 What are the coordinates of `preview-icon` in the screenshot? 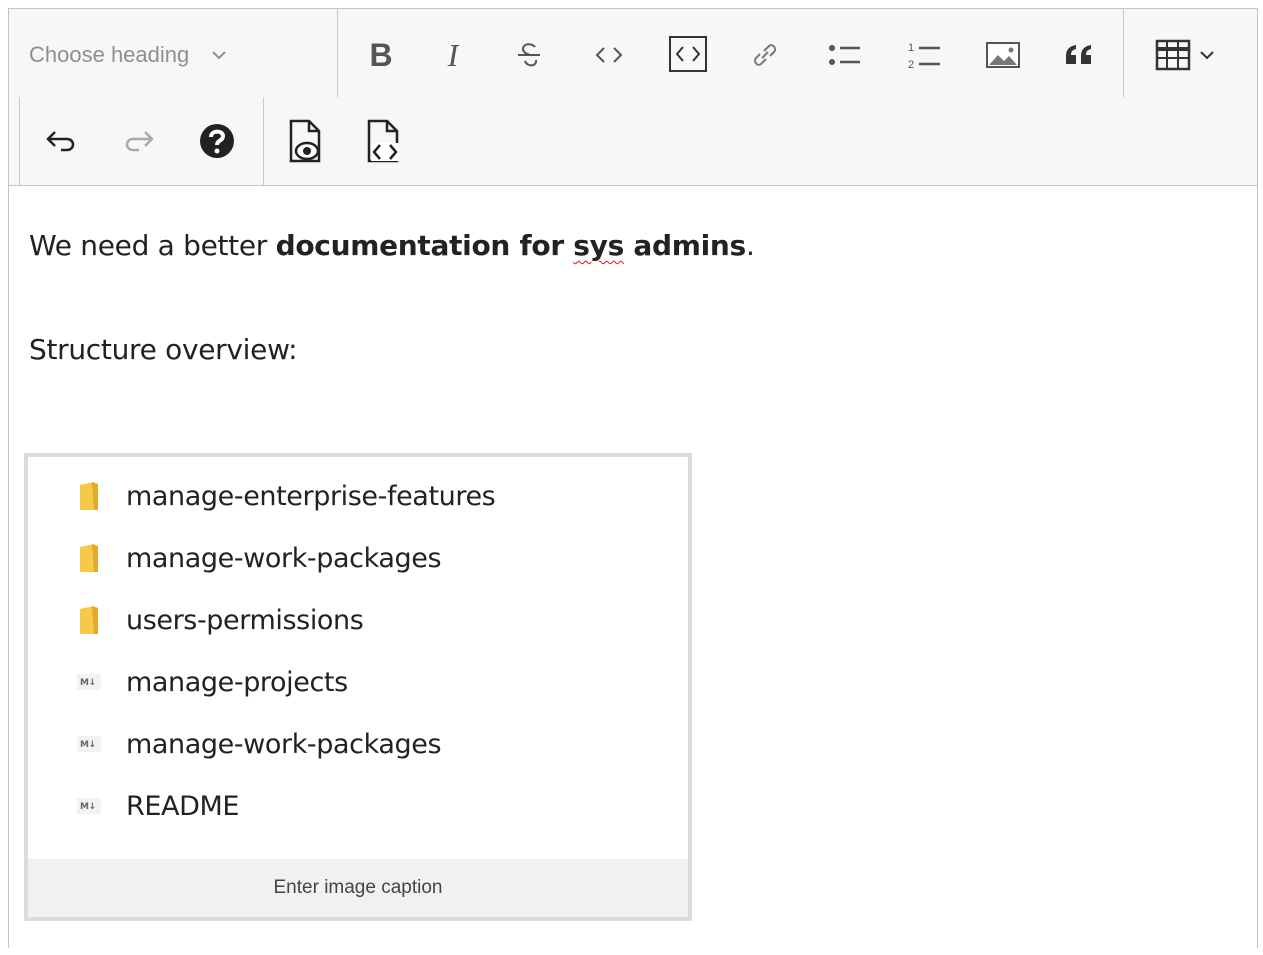 It's located at (305, 141).